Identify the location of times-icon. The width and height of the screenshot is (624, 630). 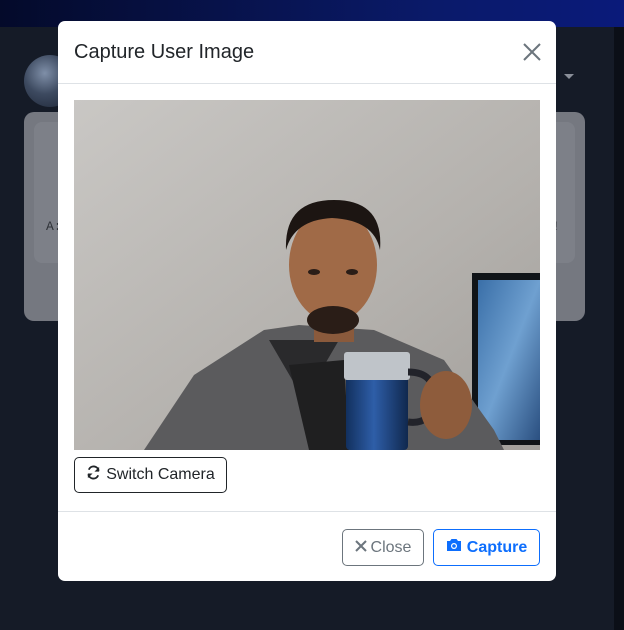
(360, 548).